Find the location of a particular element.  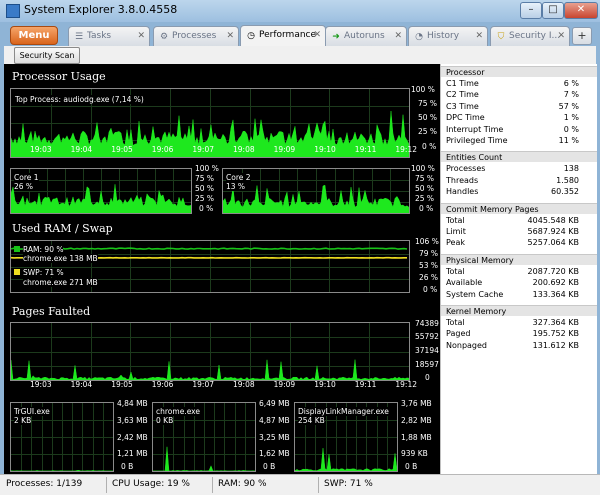

chrome-axis-label: 0 B is located at coordinates (269, 466).